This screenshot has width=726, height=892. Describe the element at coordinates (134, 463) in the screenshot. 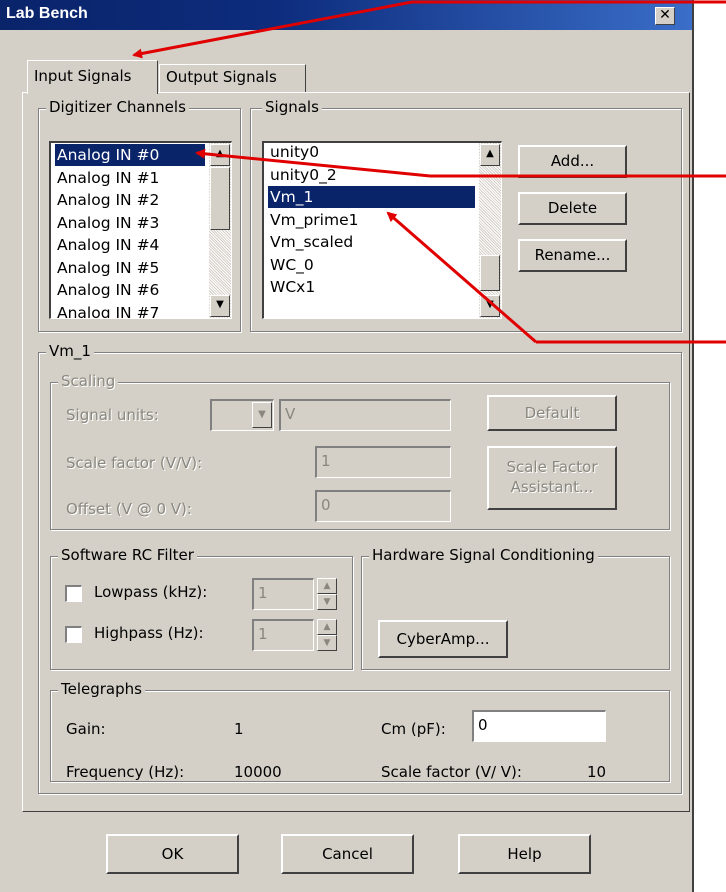

I see `scale-factor-label: Scale factor (V/V):` at that location.